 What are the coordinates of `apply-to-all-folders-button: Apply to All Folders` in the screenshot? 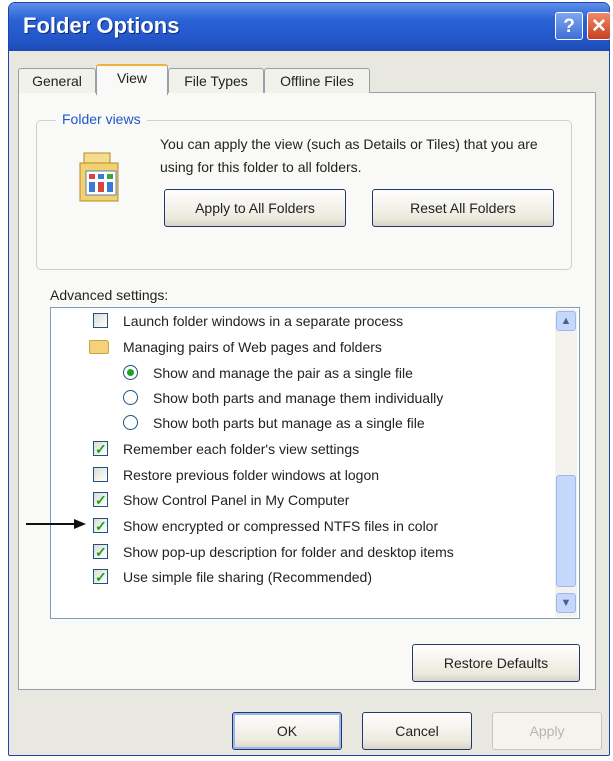 It's located at (255, 208).